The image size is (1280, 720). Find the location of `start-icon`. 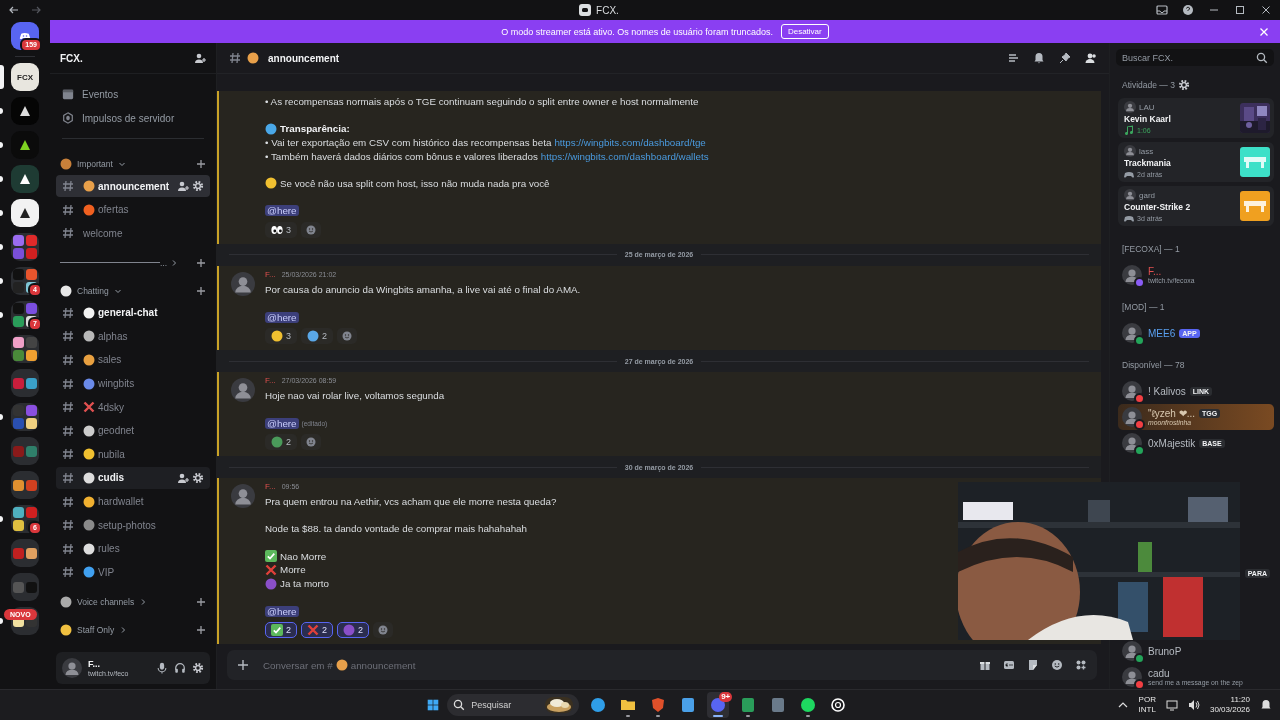

start-icon is located at coordinates (433, 705).